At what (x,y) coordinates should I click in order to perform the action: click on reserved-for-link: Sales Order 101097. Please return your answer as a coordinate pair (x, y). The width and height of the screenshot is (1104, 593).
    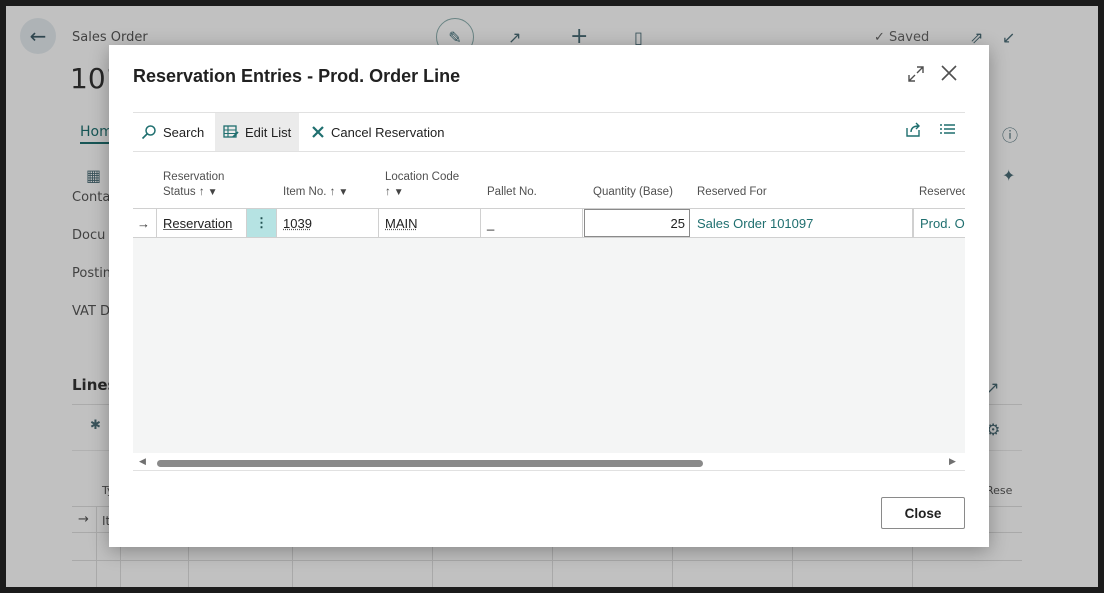
    Looking at the image, I should click on (755, 223).